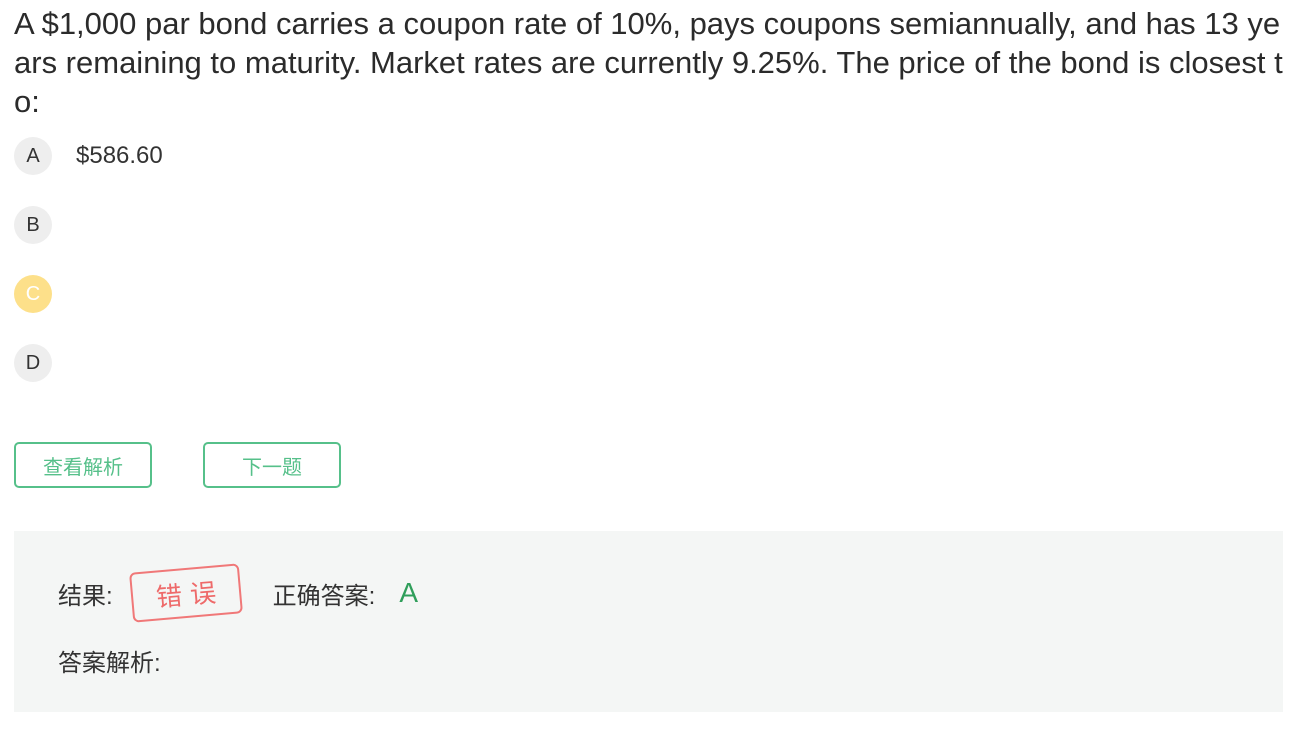 Image resolution: width=1299 pixels, height=754 pixels. I want to click on correct-answer-label: 正确答案:, so click(324, 596).